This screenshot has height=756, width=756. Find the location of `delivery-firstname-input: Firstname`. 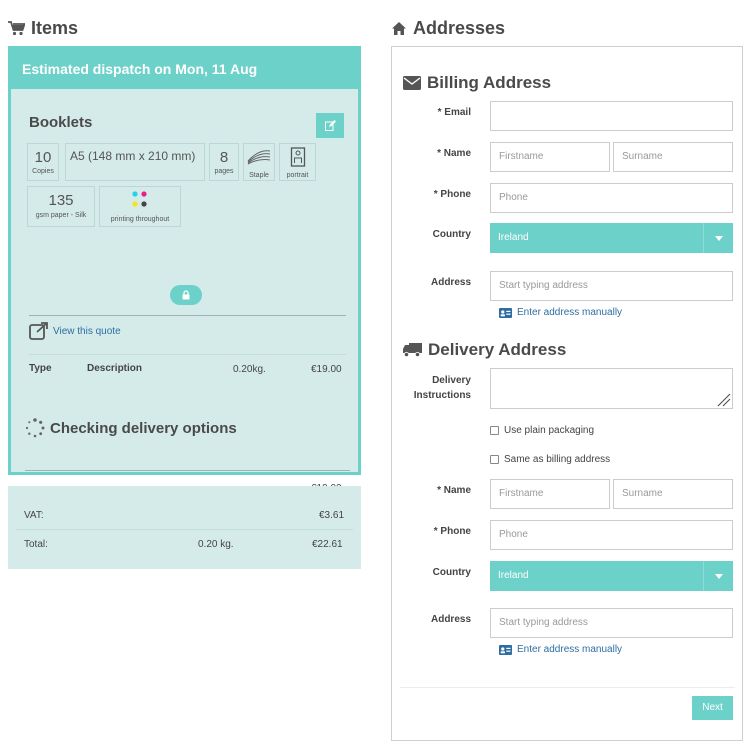

delivery-firstname-input: Firstname is located at coordinates (550, 494).